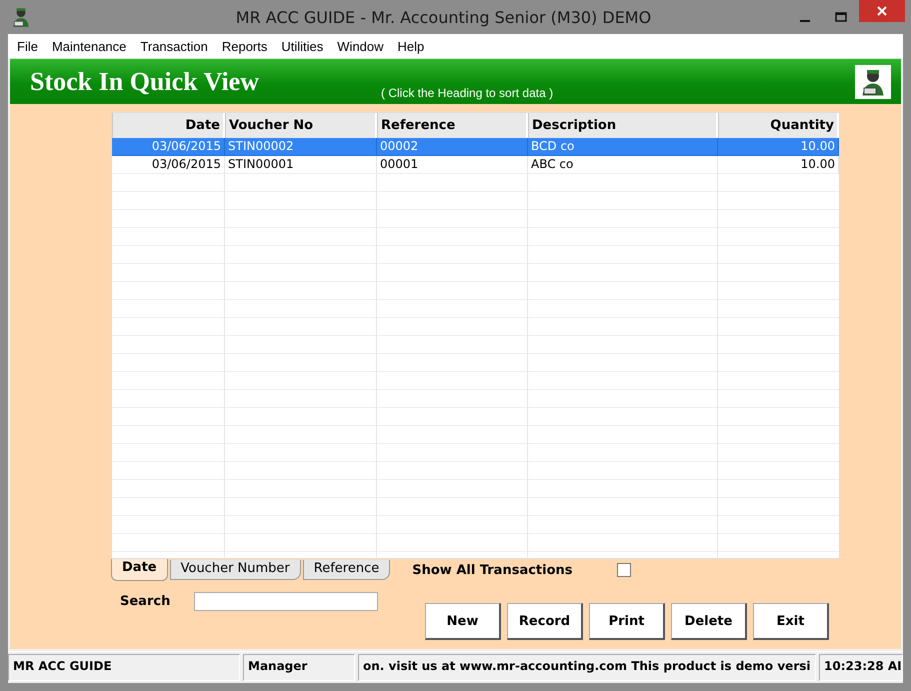  Describe the element at coordinates (467, 93) in the screenshot. I see `sort-hint: ( Click the Heading to sort data )` at that location.